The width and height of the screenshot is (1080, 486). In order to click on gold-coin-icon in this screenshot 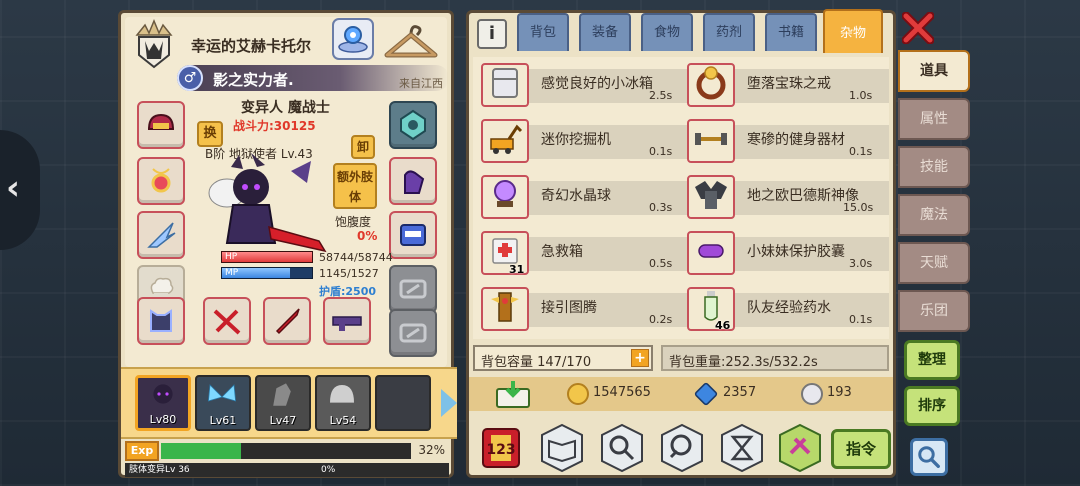, I will do `click(578, 394)`.